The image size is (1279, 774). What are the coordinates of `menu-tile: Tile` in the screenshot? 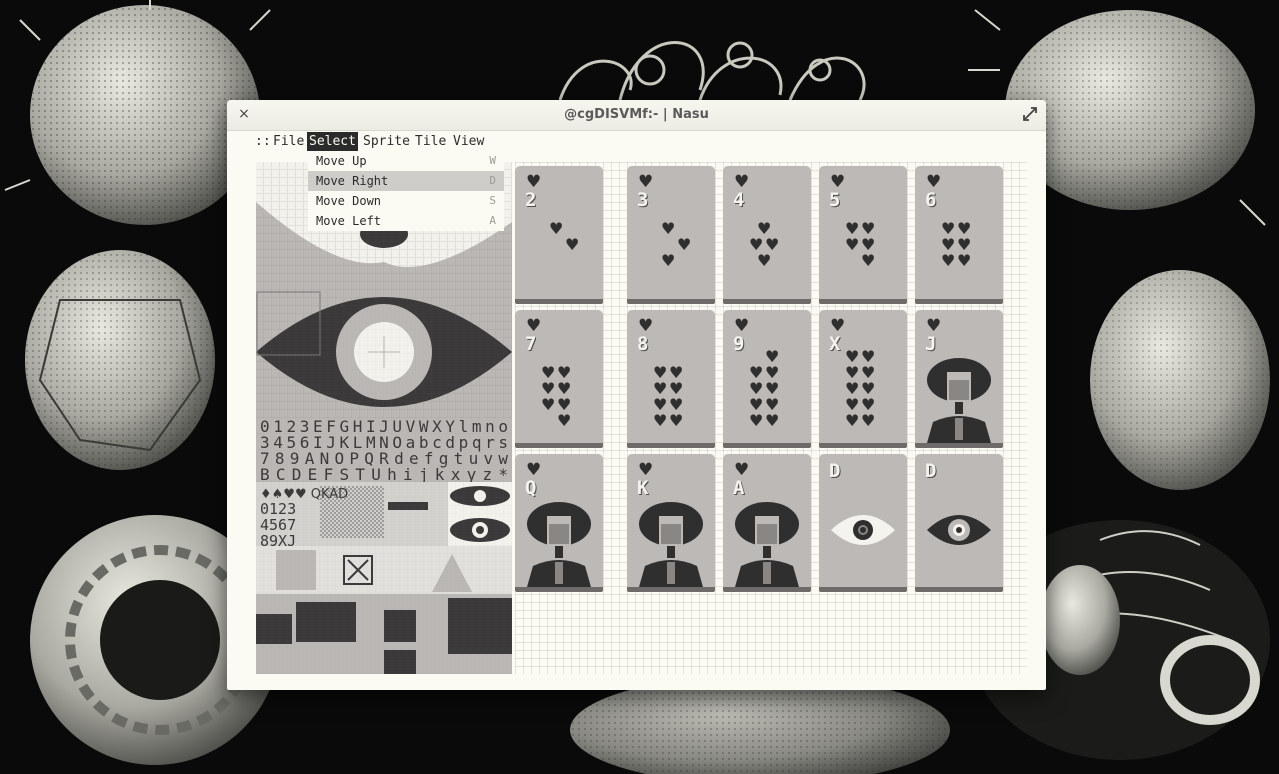 It's located at (430, 141).